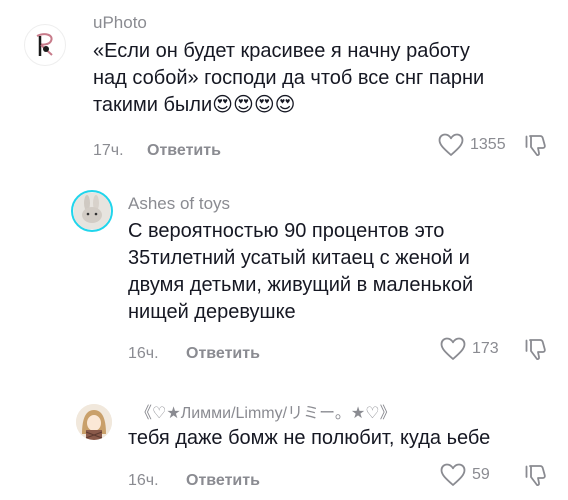 The height and width of the screenshot is (500, 568). Describe the element at coordinates (120, 23) in the screenshot. I see `comment-username: uPhoto` at that location.